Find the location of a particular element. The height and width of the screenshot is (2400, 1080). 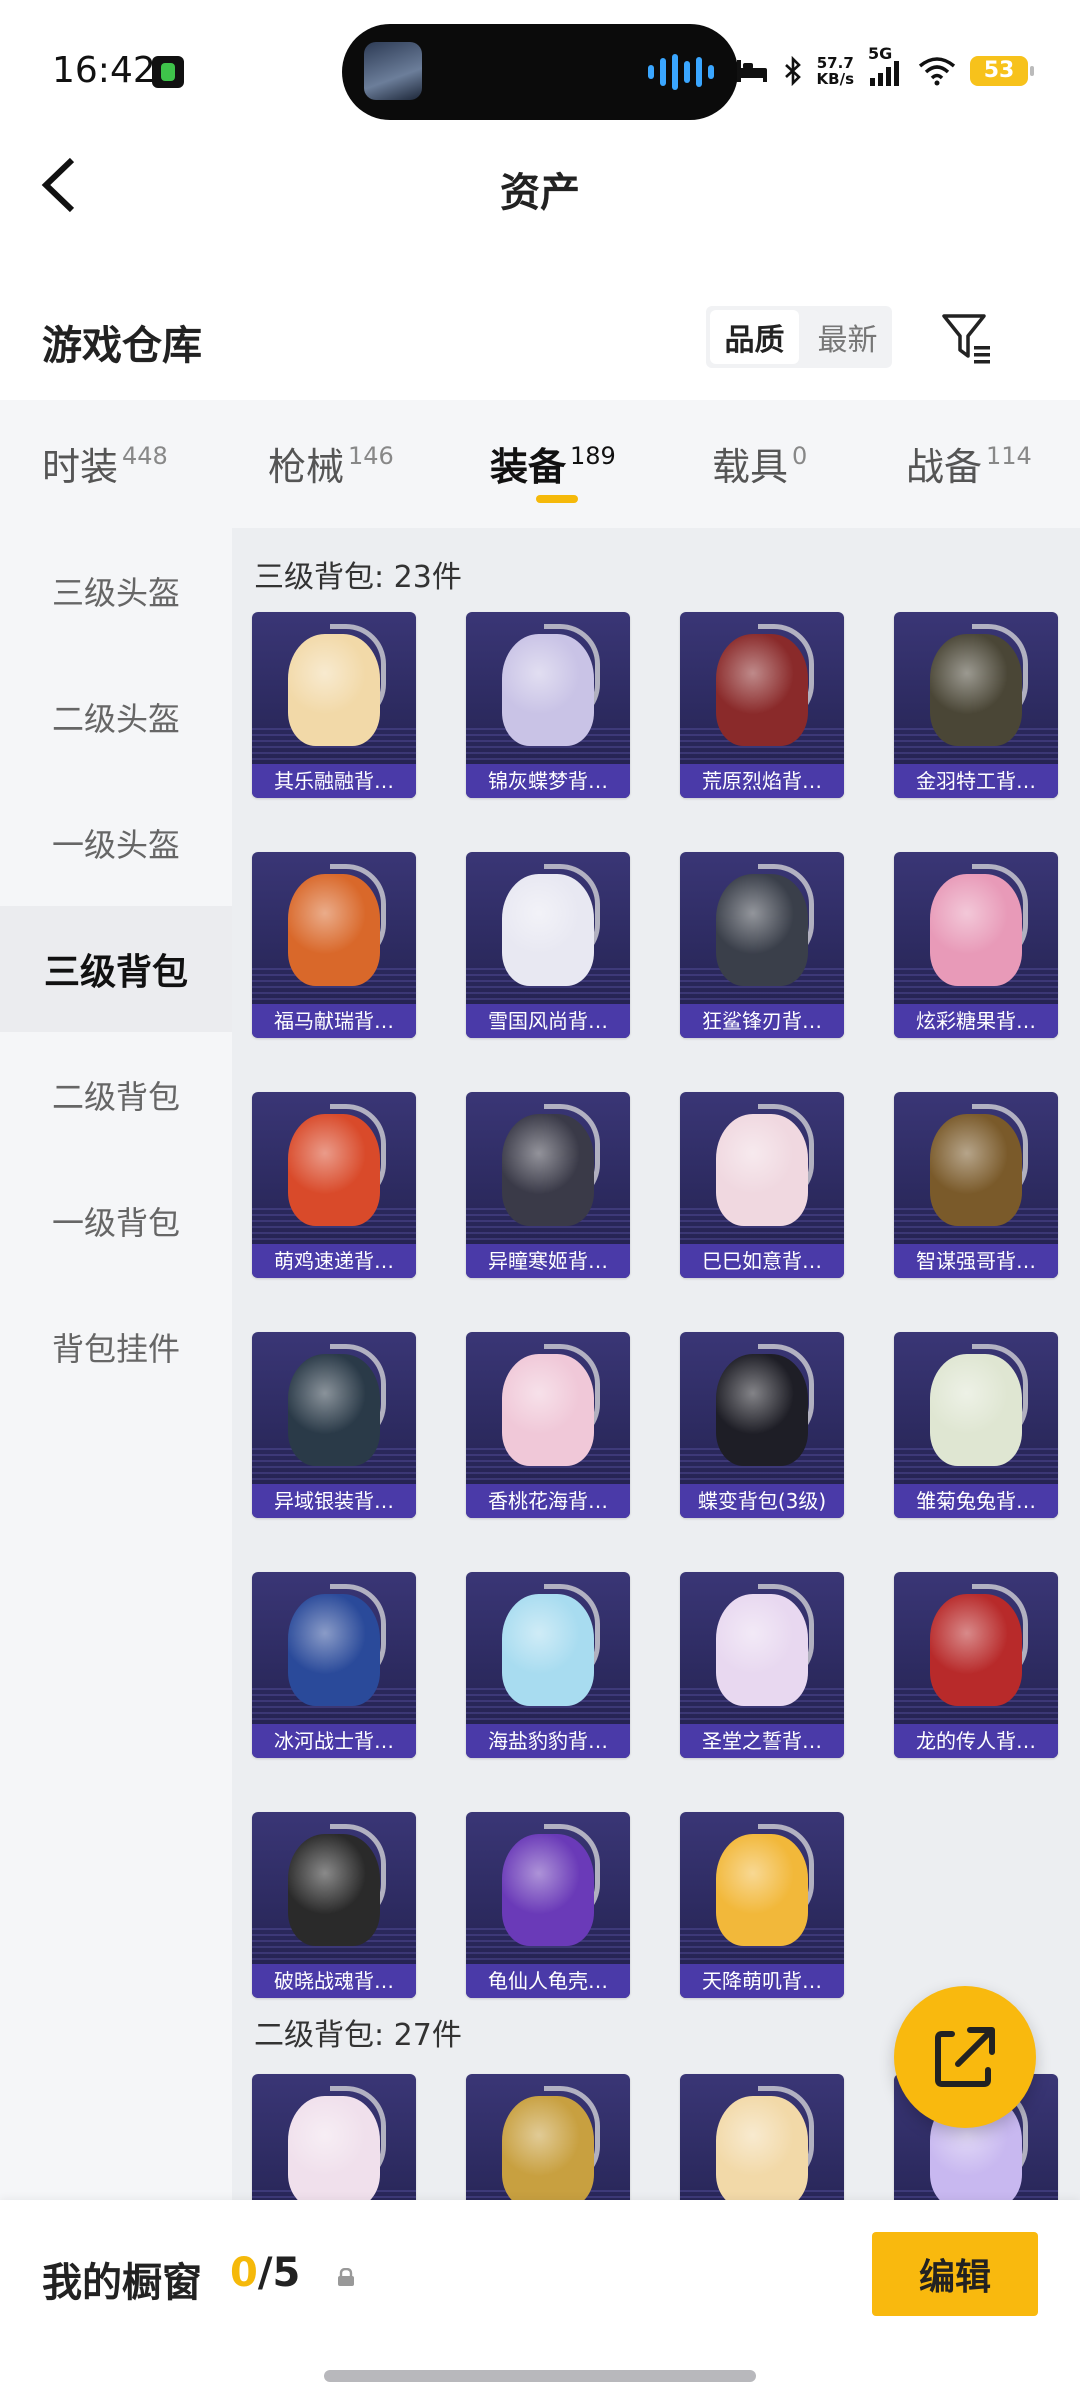

tab-fashion: 时装 448 is located at coordinates (105, 463).